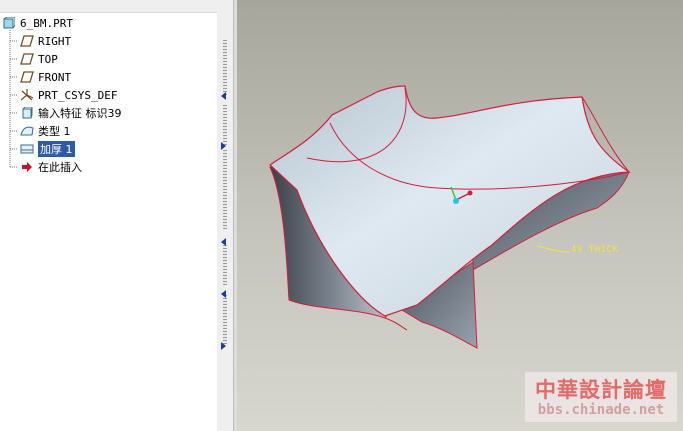 The width and height of the screenshot is (683, 431). What do you see at coordinates (78, 95) in the screenshot?
I see `tree-item-label: PRT_CSYS_DEF` at bounding box center [78, 95].